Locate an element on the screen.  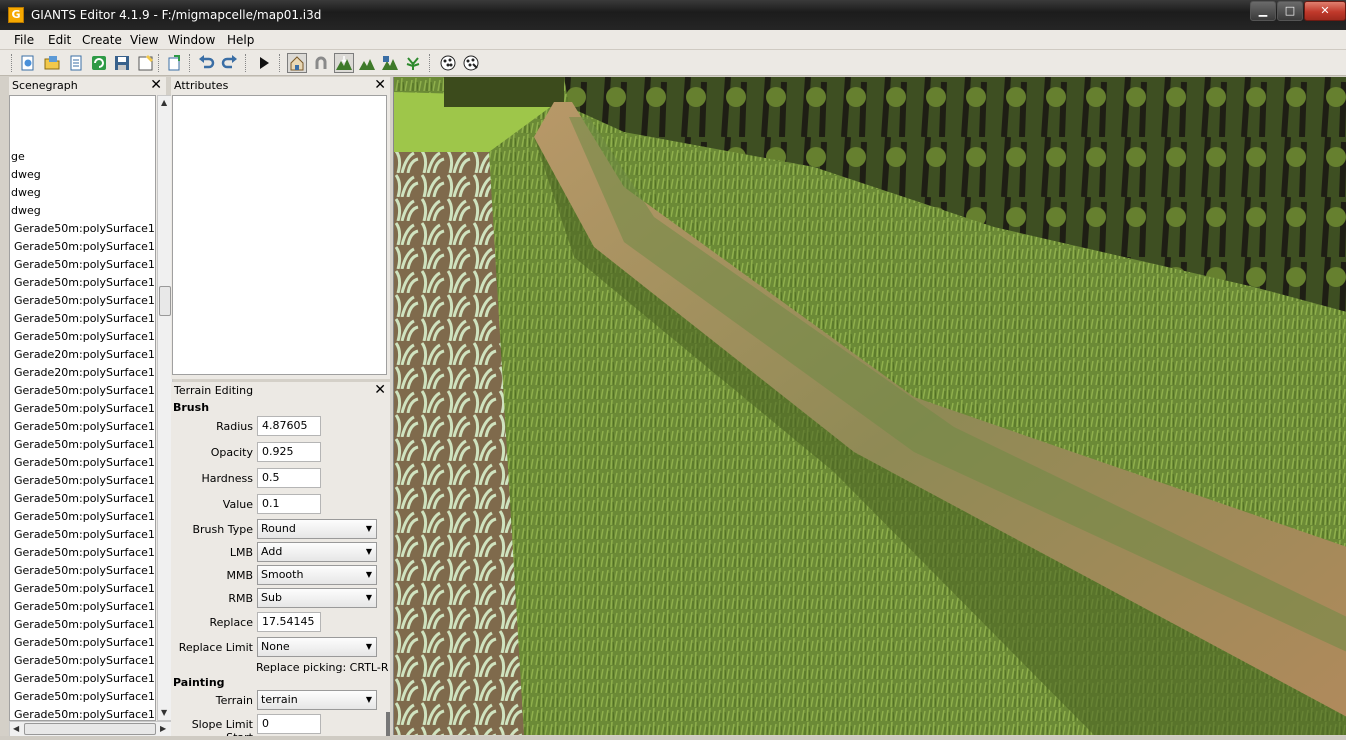
undo-icon is located at coordinates (206, 63).